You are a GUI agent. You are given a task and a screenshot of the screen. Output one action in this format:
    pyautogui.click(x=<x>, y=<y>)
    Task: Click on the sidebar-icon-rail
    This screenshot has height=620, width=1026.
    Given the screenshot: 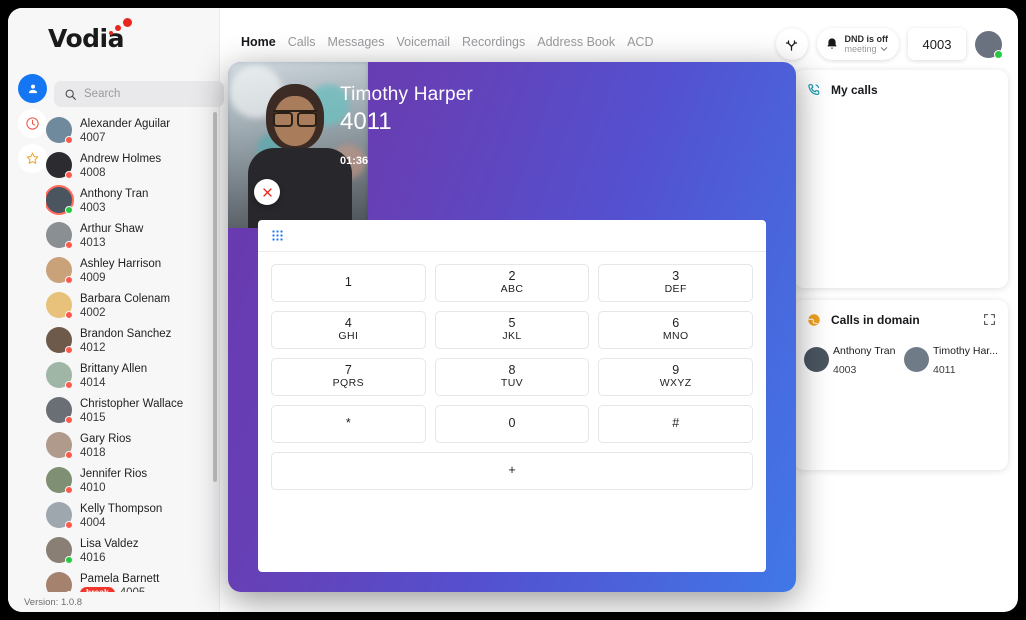 What is the action you would take?
    pyautogui.click(x=33, y=126)
    